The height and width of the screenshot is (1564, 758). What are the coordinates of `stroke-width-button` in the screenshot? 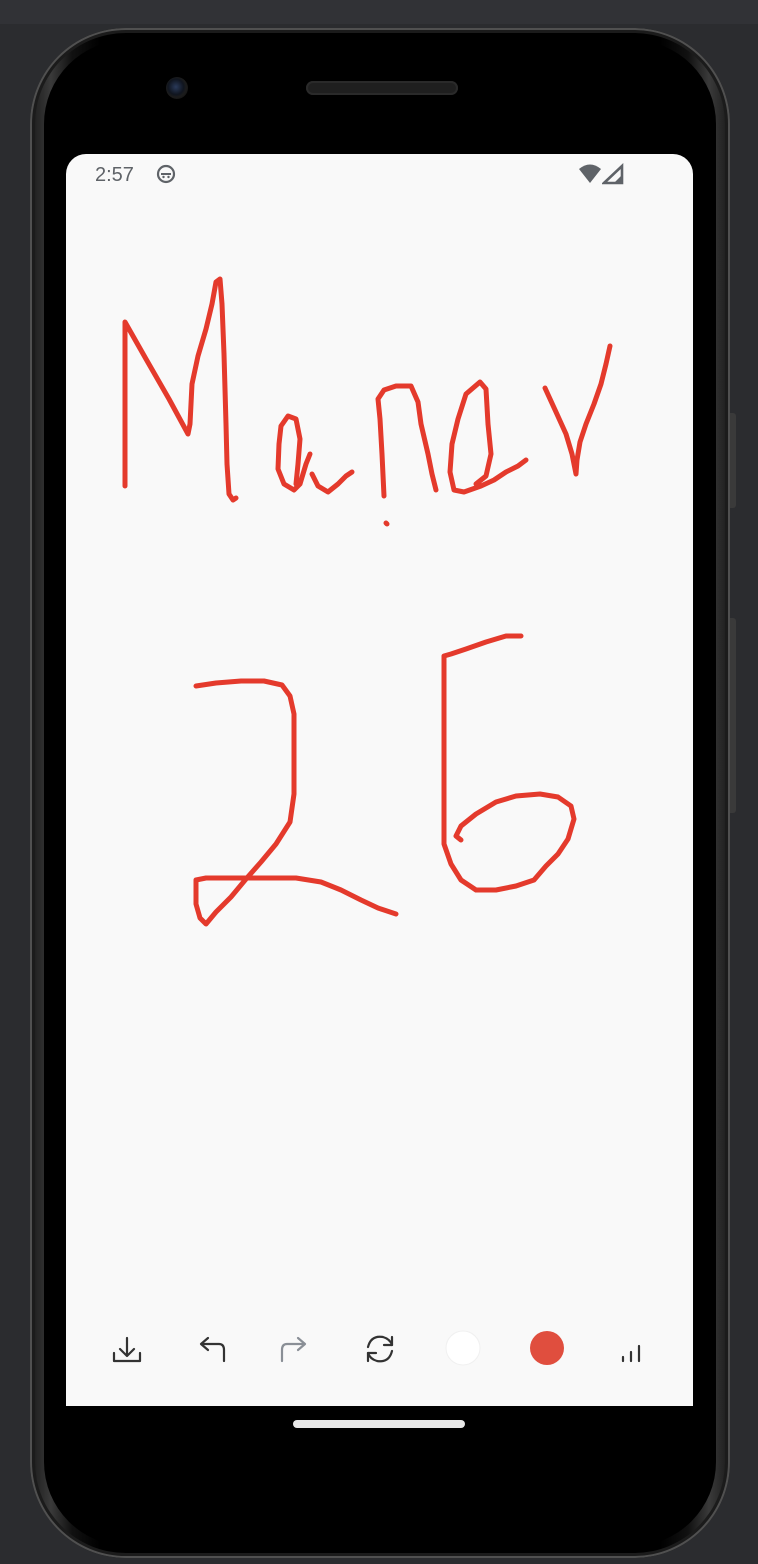 It's located at (631, 1348).